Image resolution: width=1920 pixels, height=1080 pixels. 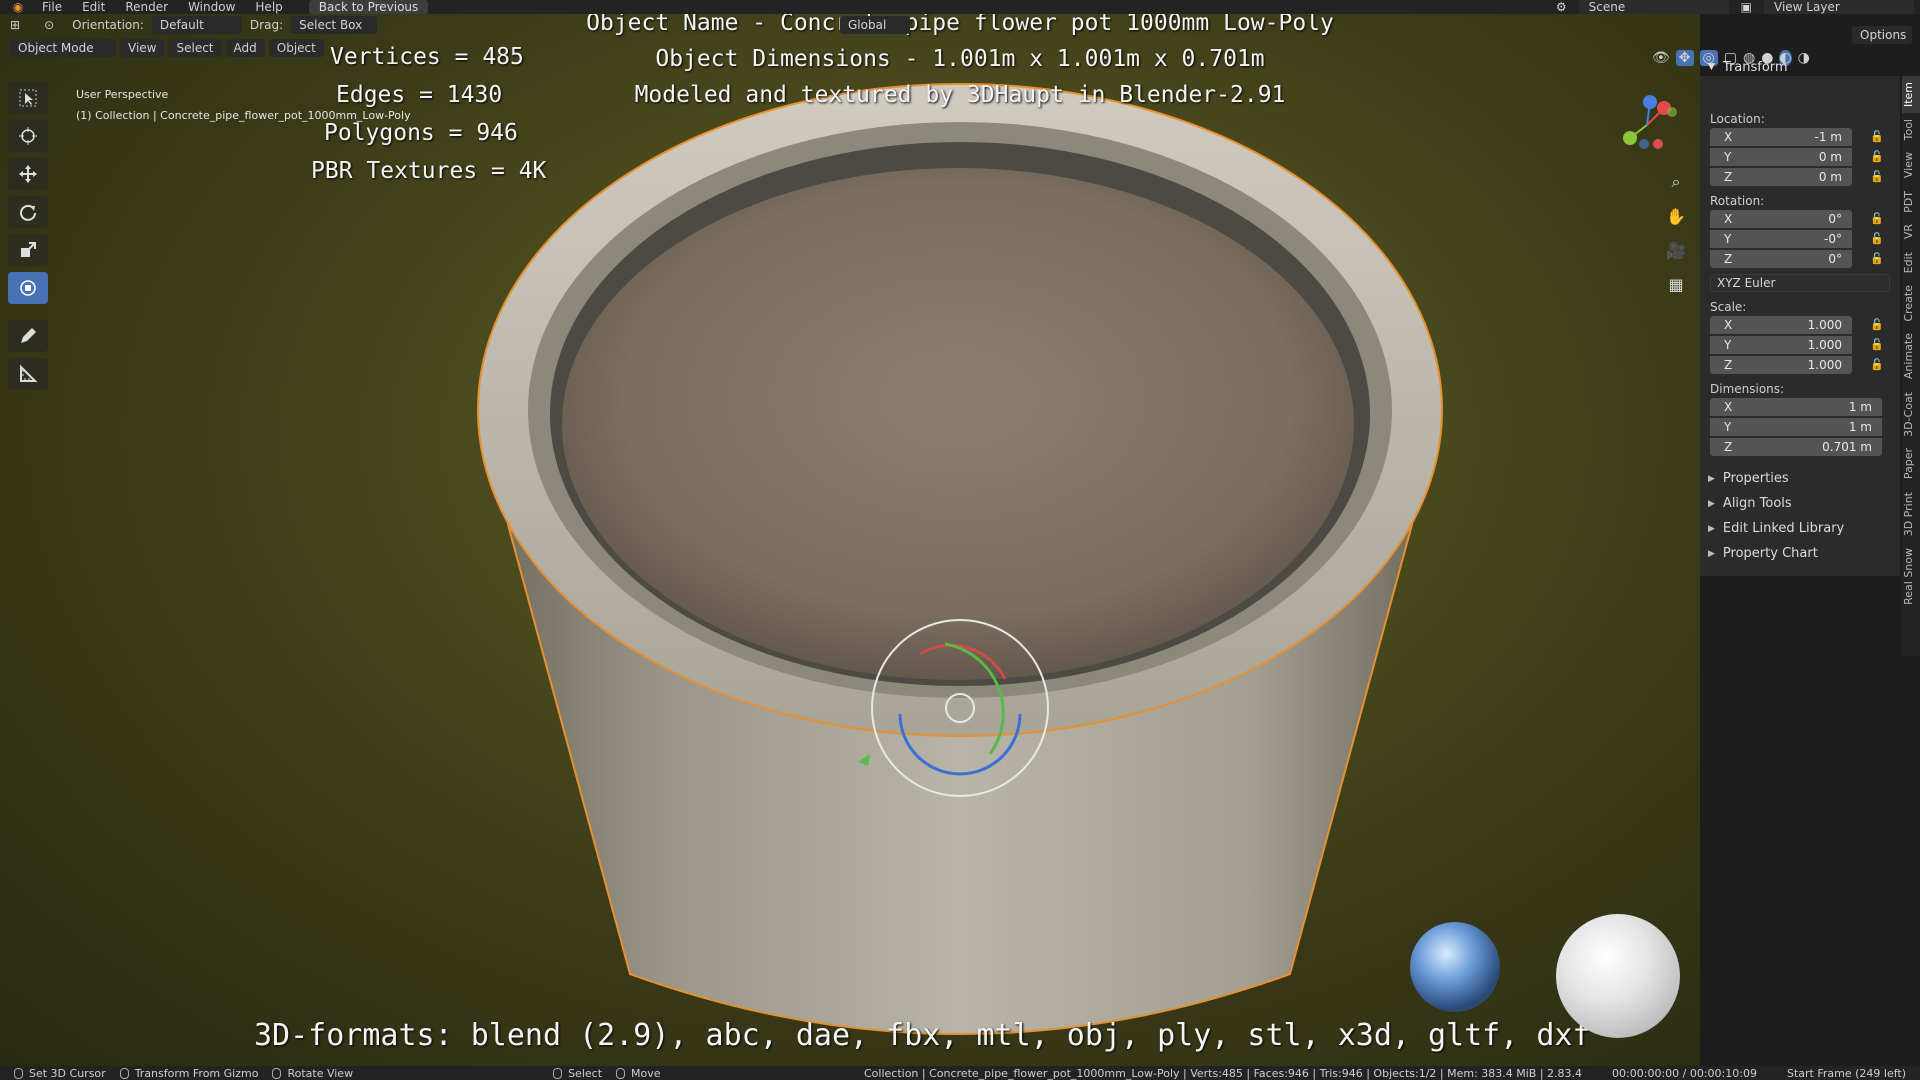 I want to click on object-menu: Object, so click(x=296, y=48).